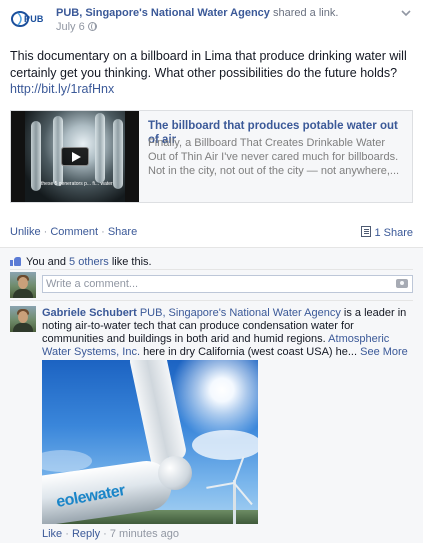 The width and height of the screenshot is (423, 543). I want to click on post-timestamp: July 6, so click(76, 27).